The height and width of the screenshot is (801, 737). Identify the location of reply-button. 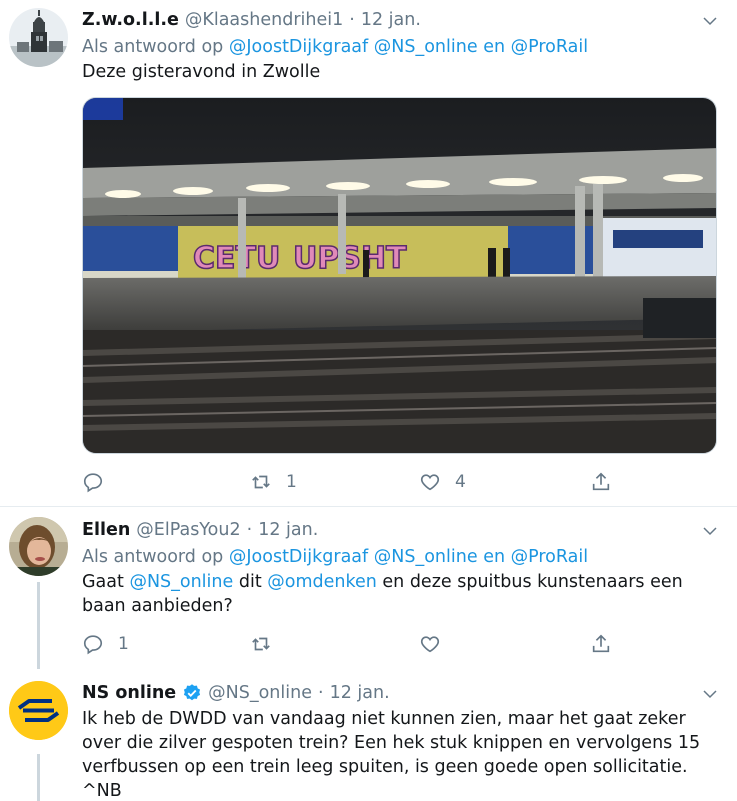
(93, 482).